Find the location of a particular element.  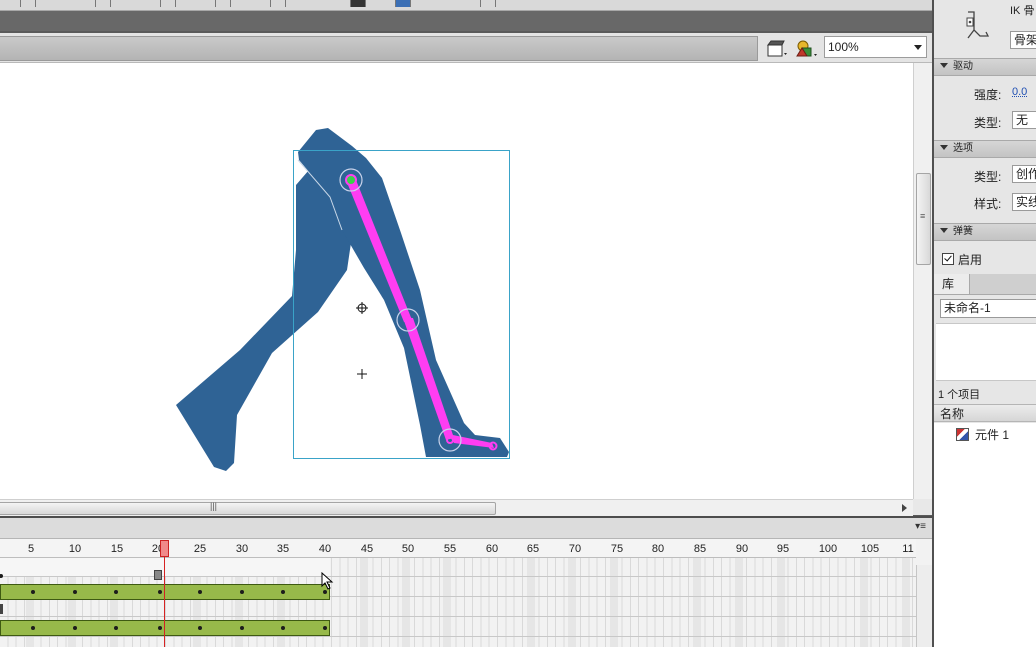

section-drive-label: 驱动 is located at coordinates (963, 66).